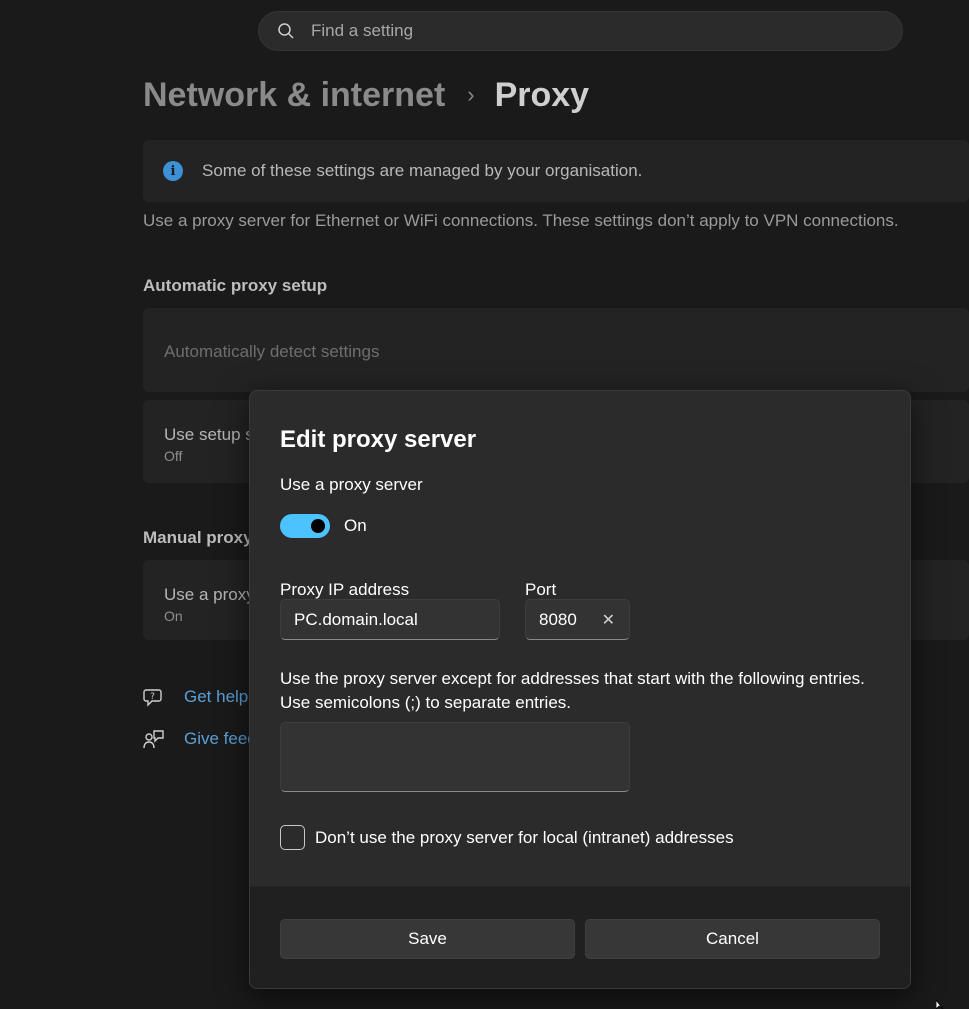 Image resolution: width=969 pixels, height=1009 pixels. I want to click on search-placeholder: Find a setting, so click(362, 30).